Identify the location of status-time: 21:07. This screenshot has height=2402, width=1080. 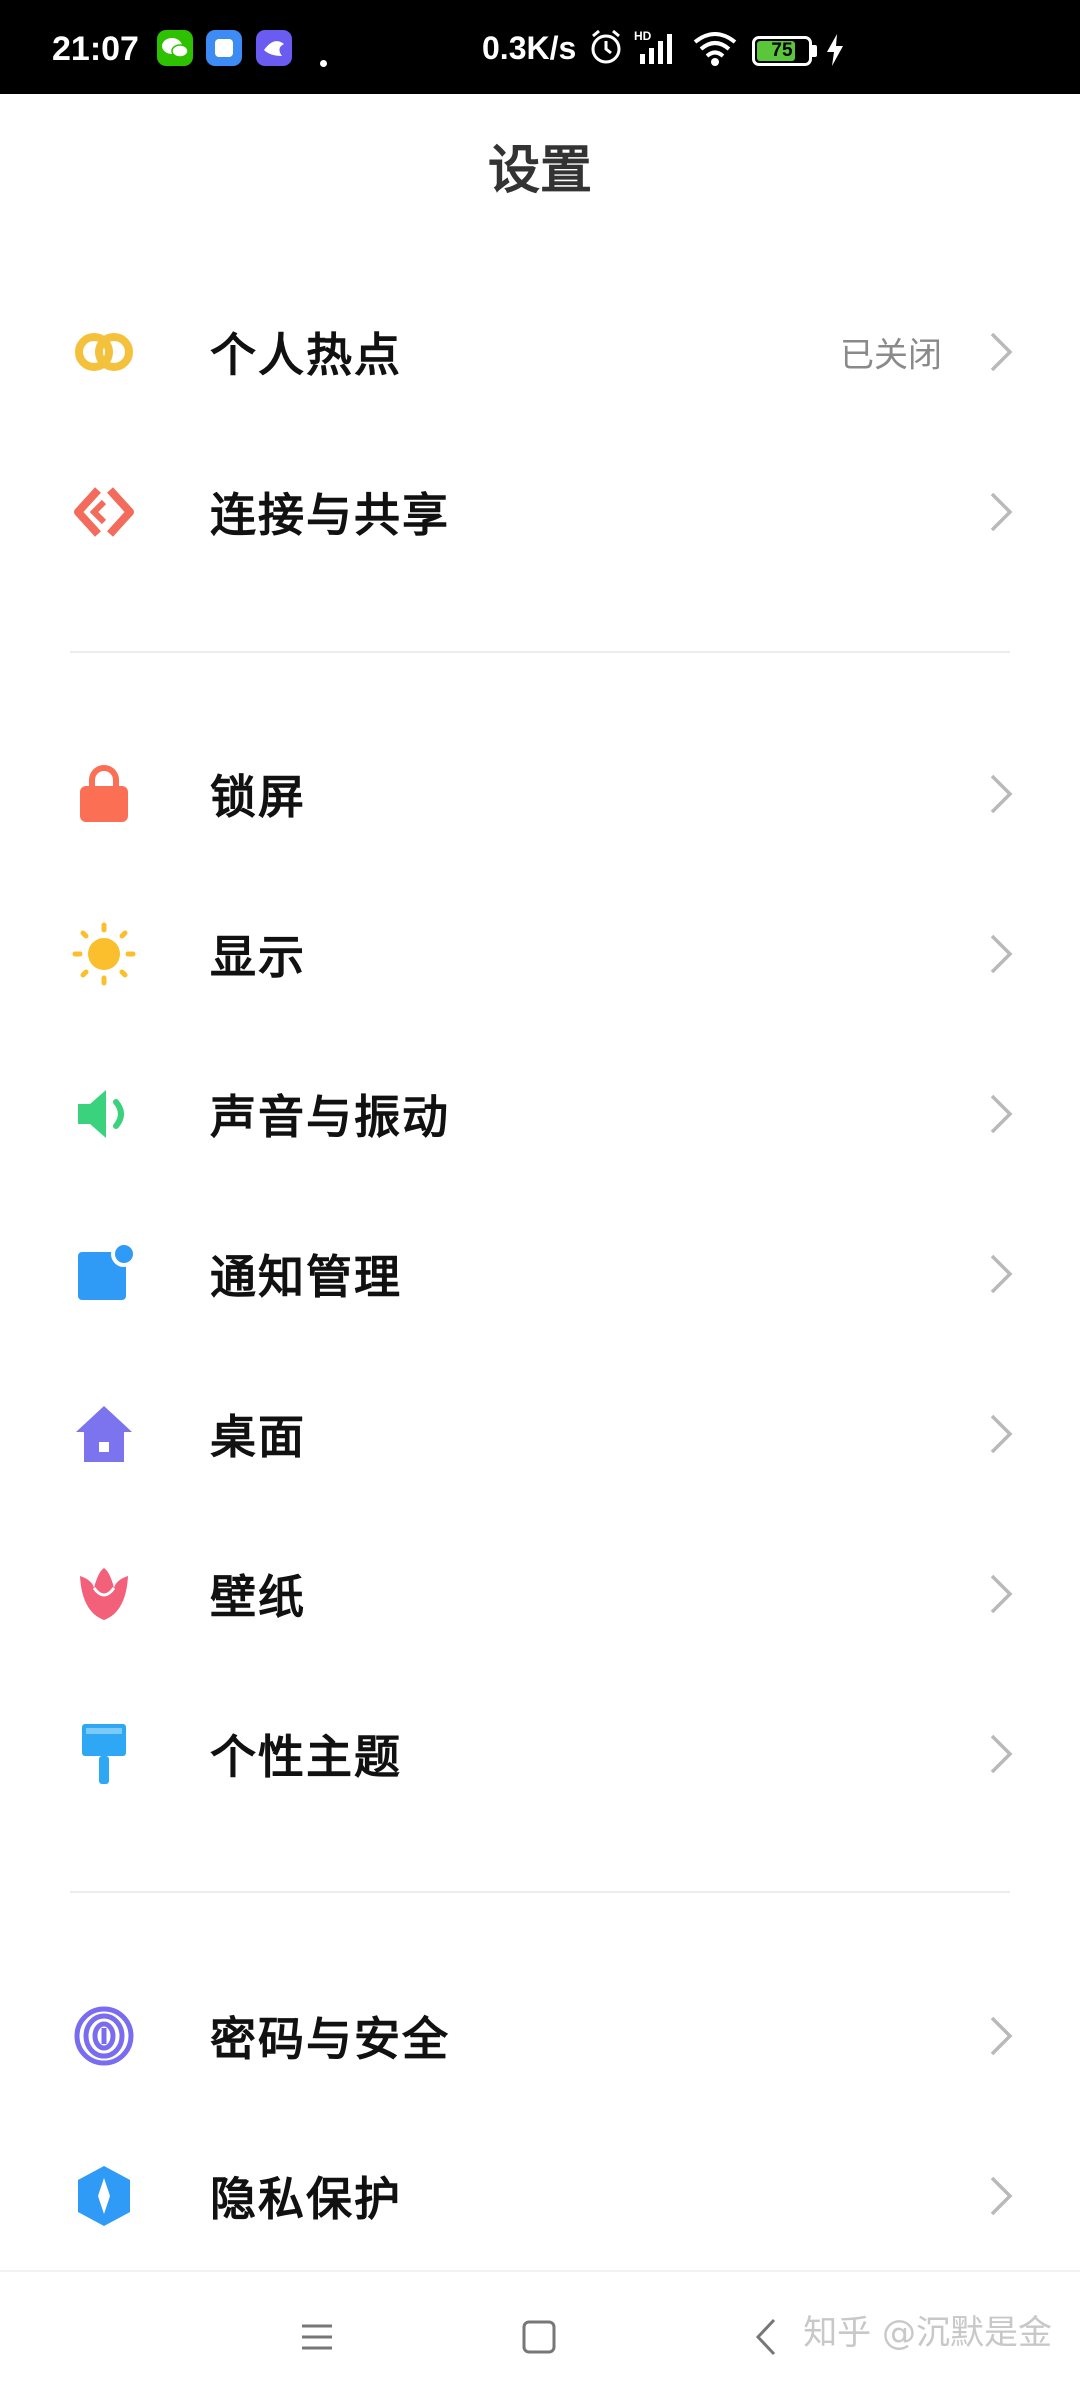
(95, 49).